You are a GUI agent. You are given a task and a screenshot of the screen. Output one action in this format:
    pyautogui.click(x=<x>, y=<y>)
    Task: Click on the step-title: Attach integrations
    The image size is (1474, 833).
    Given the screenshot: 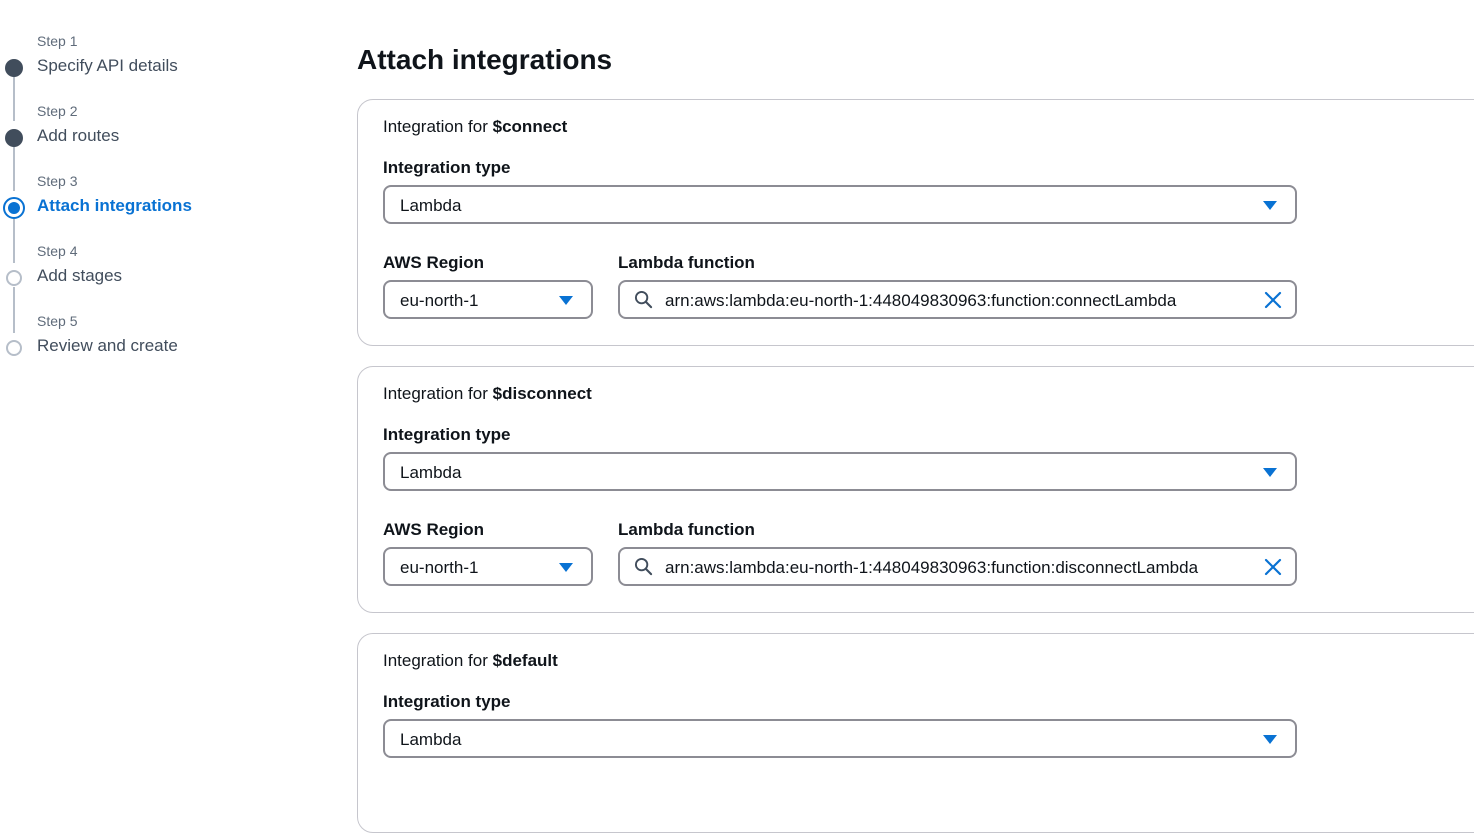 What is the action you would take?
    pyautogui.click(x=114, y=205)
    